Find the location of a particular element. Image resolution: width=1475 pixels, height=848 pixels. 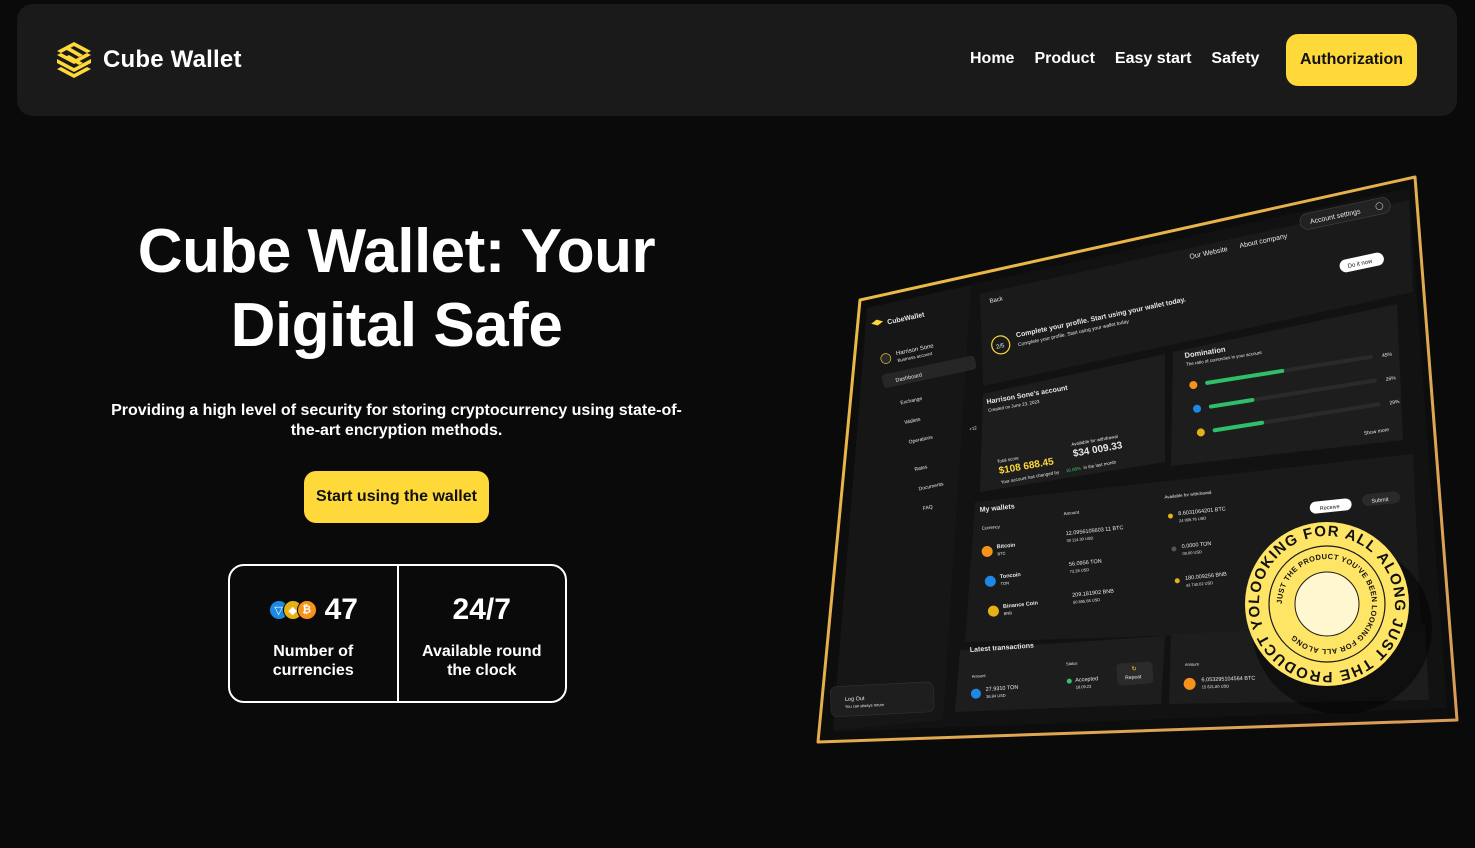

repeat-icon: ↻ is located at coordinates (1134, 668).